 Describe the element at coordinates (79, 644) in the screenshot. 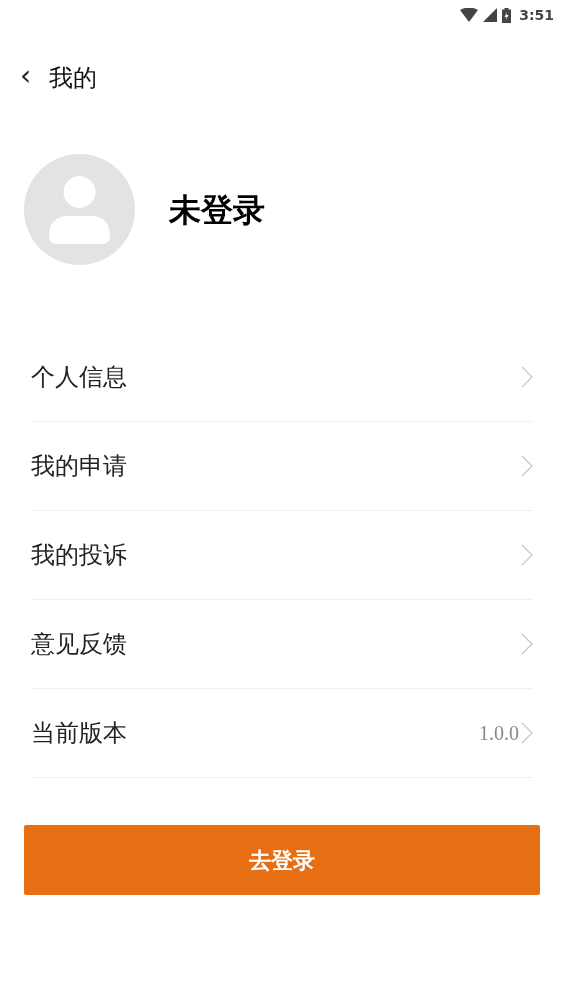

I see `menu-label: 意见反馈` at that location.